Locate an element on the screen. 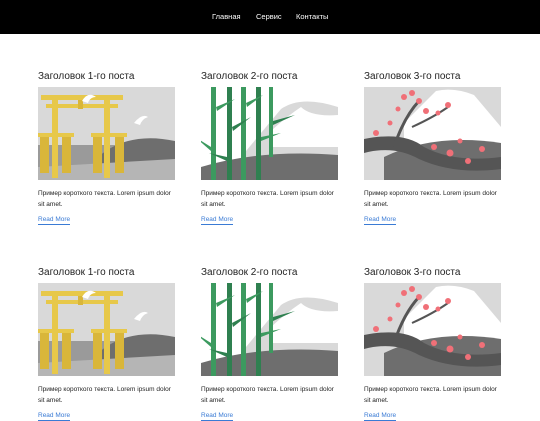 The width and height of the screenshot is (540, 421). top-navigation-bar: Главная Сервис Контакты is located at coordinates (270, 17).